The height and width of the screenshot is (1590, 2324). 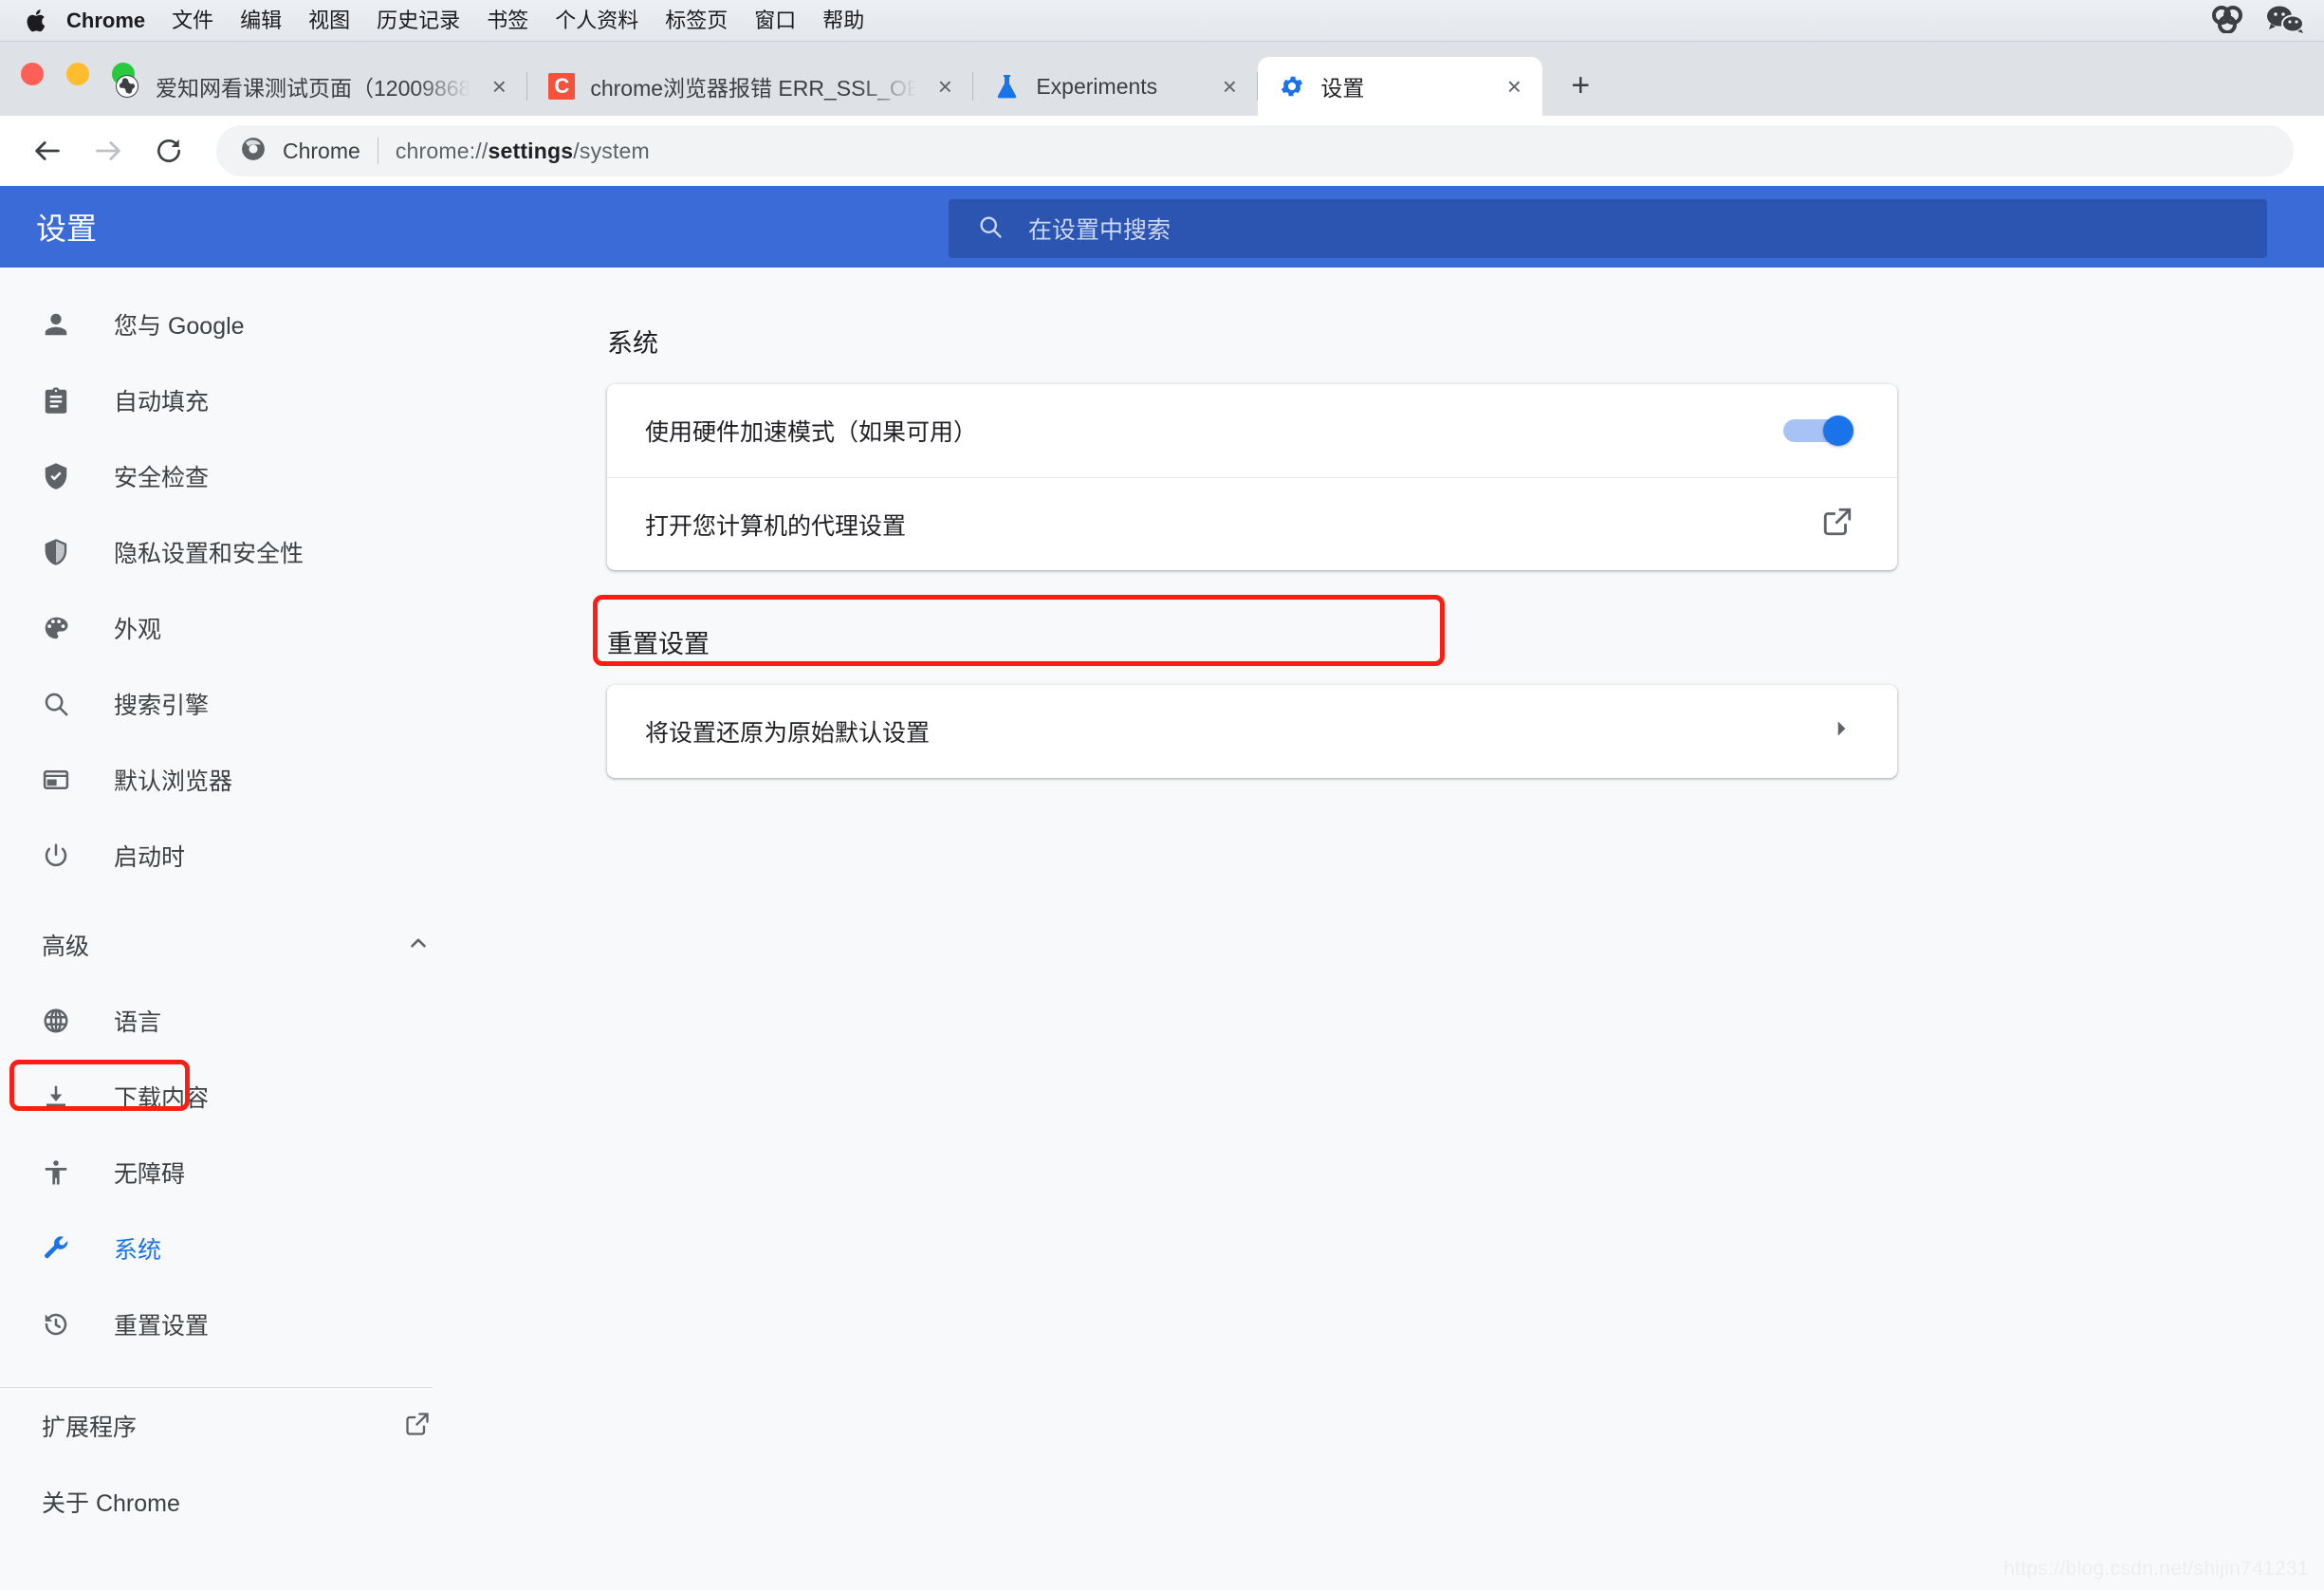 What do you see at coordinates (1255, 150) in the screenshot?
I see `address-bar: Chrome chrome://settings/system` at bounding box center [1255, 150].